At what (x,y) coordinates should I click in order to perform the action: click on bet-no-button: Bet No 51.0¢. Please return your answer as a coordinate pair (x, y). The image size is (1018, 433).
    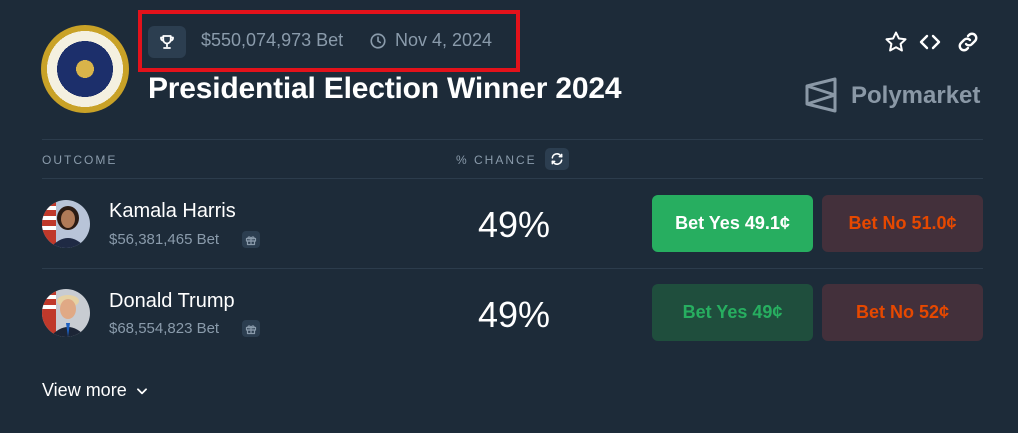
    Looking at the image, I should click on (902, 223).